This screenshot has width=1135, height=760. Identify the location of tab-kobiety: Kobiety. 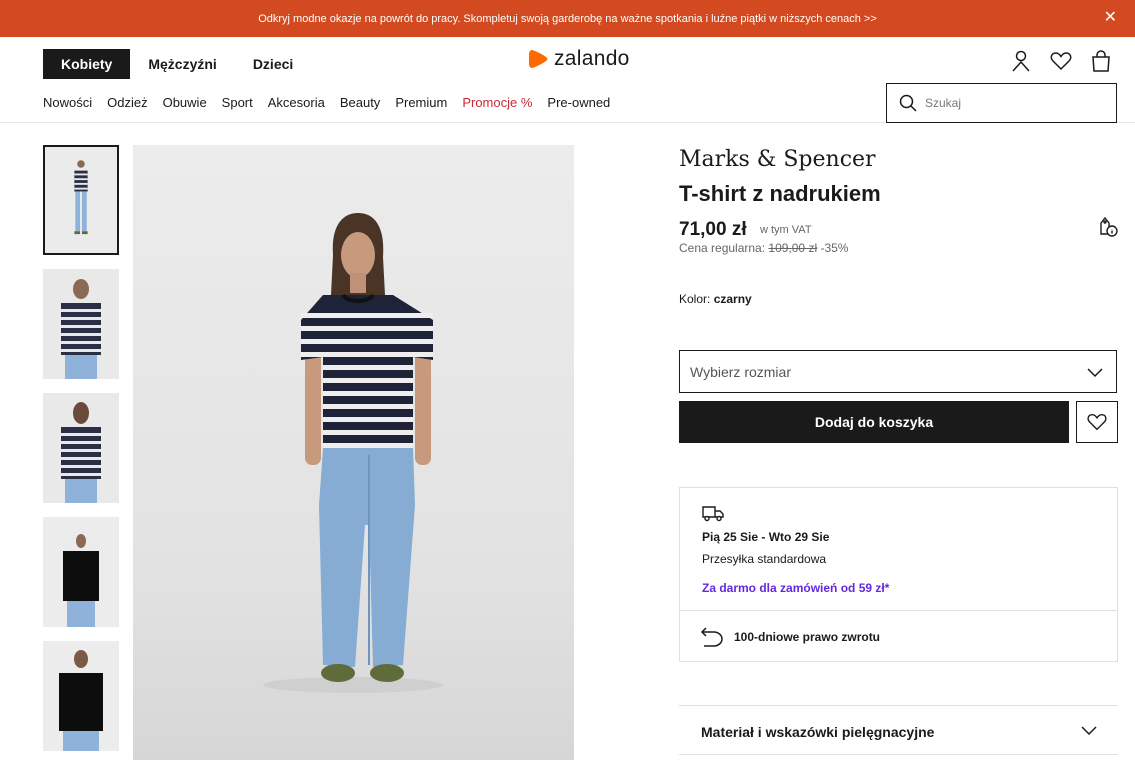
(87, 64).